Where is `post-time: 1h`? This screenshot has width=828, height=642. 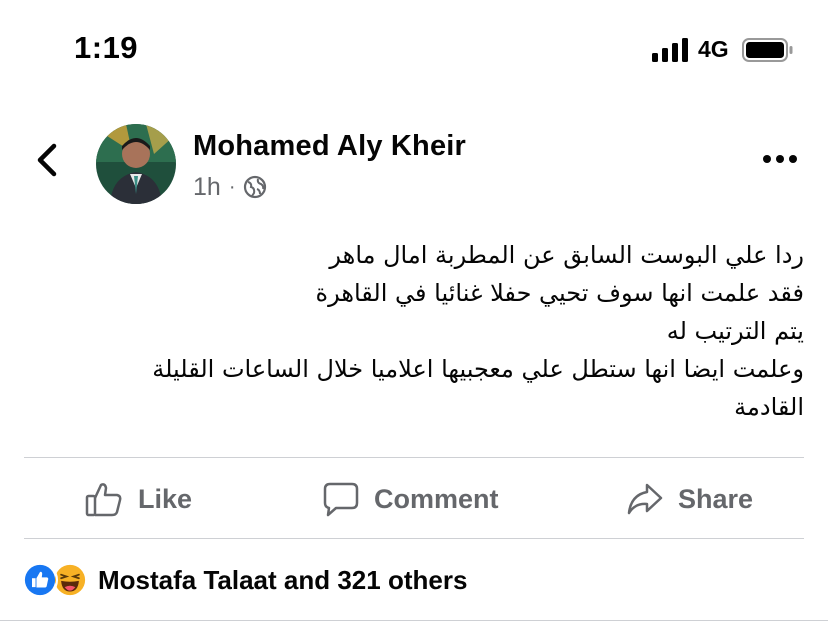 post-time: 1h is located at coordinates (207, 187).